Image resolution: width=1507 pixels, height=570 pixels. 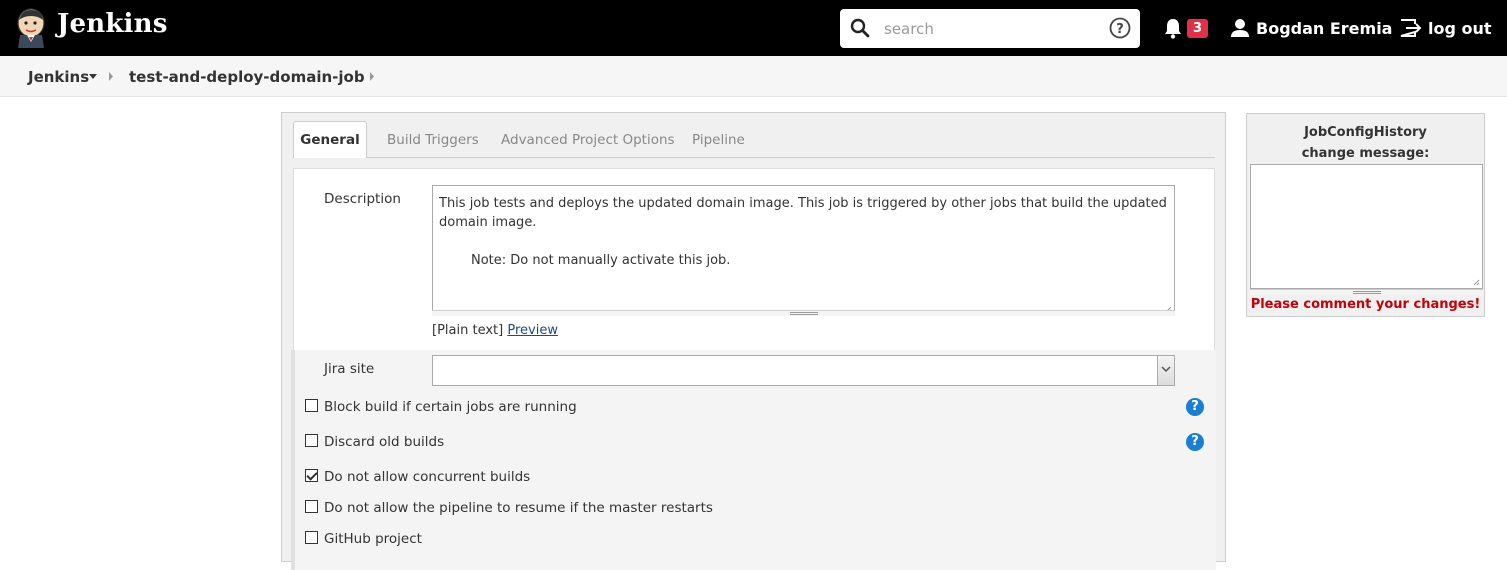 What do you see at coordinates (753, 28) in the screenshot?
I see `top-header: Jenkins ? 3 Bogdan Eremia log out` at bounding box center [753, 28].